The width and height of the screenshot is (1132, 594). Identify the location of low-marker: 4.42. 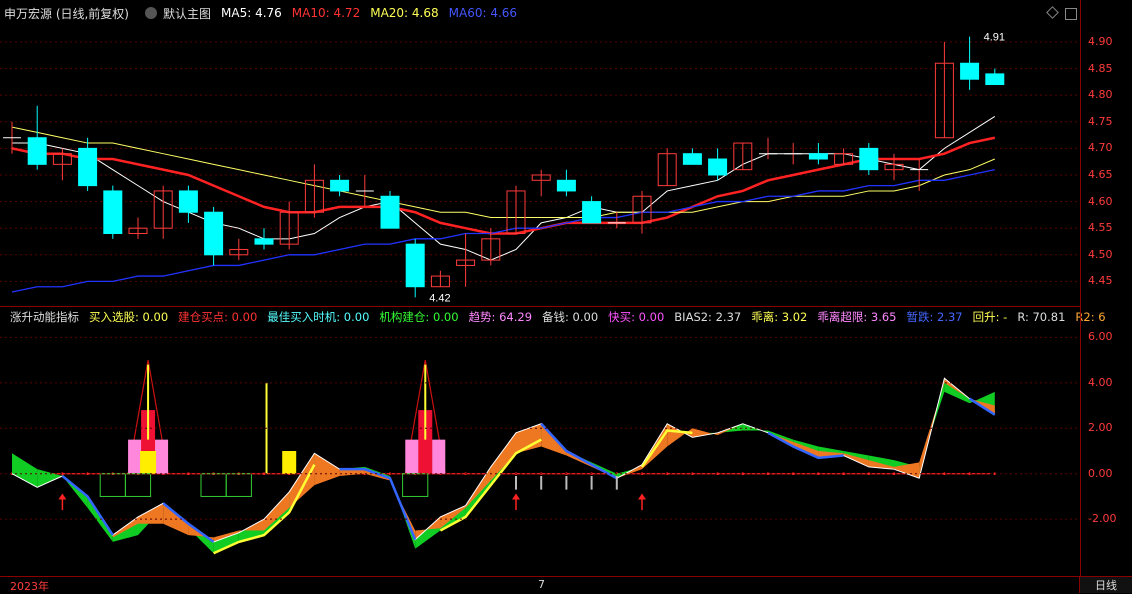
(439, 298).